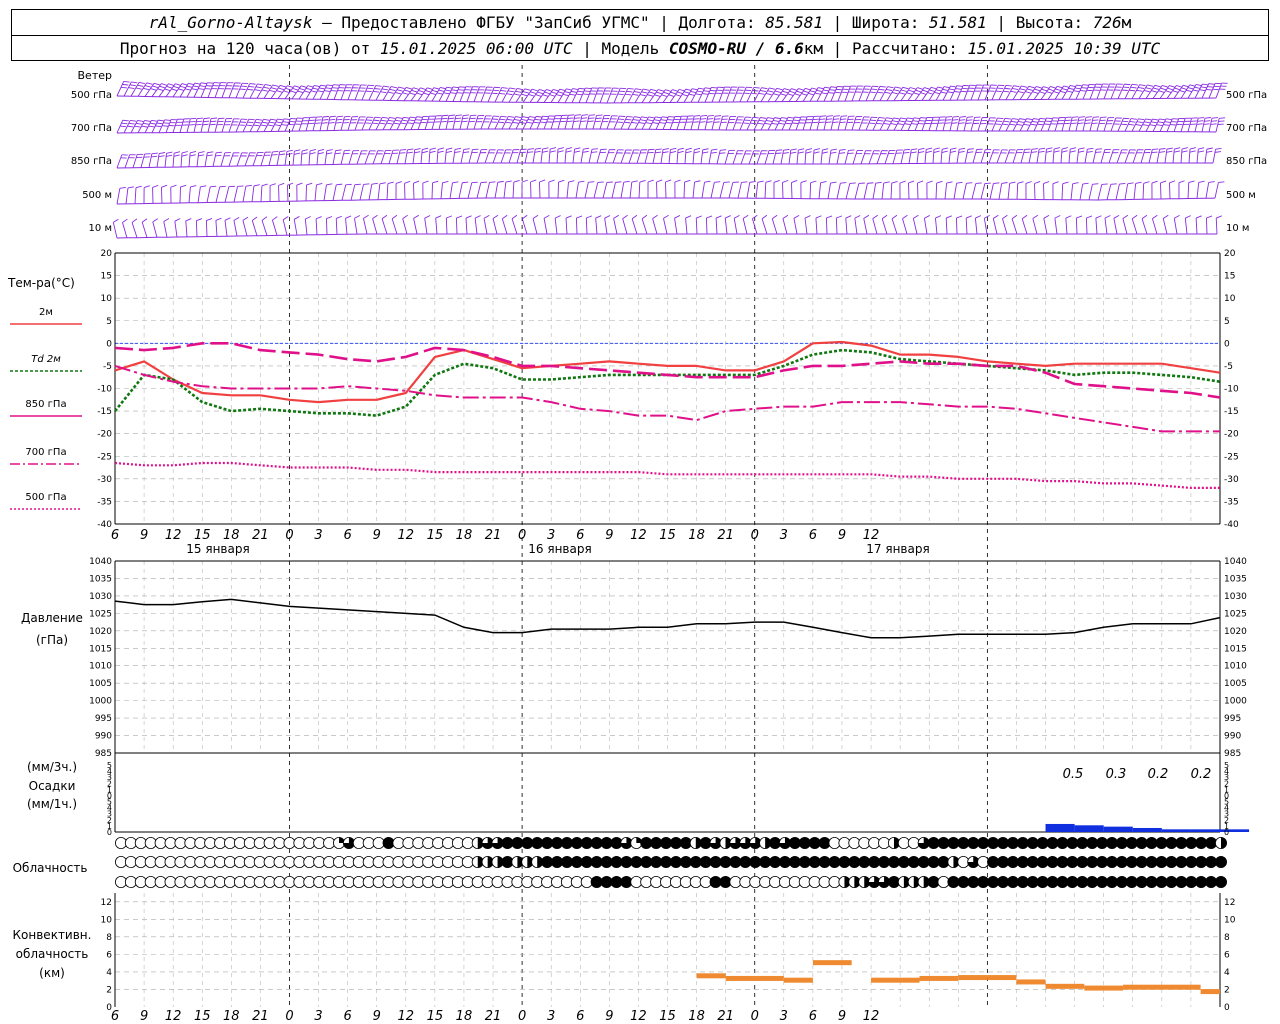  Describe the element at coordinates (1227, 322) in the screenshot. I see `temp-tick-right: 5` at that location.